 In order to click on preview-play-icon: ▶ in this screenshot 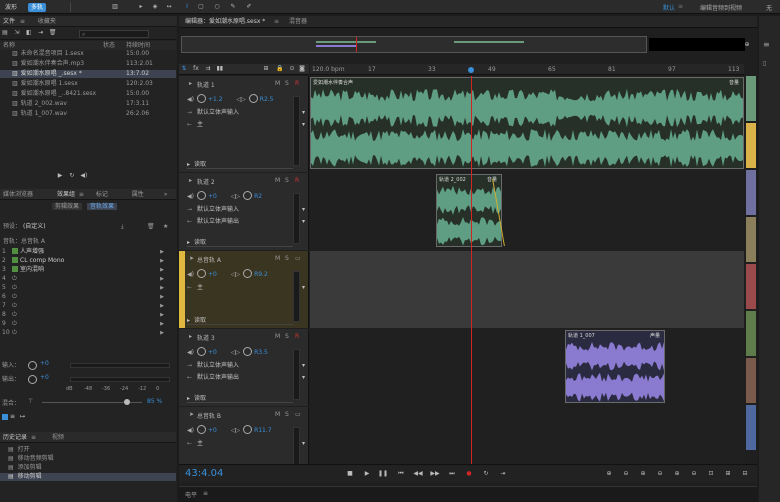, I will do `click(60, 176)`.